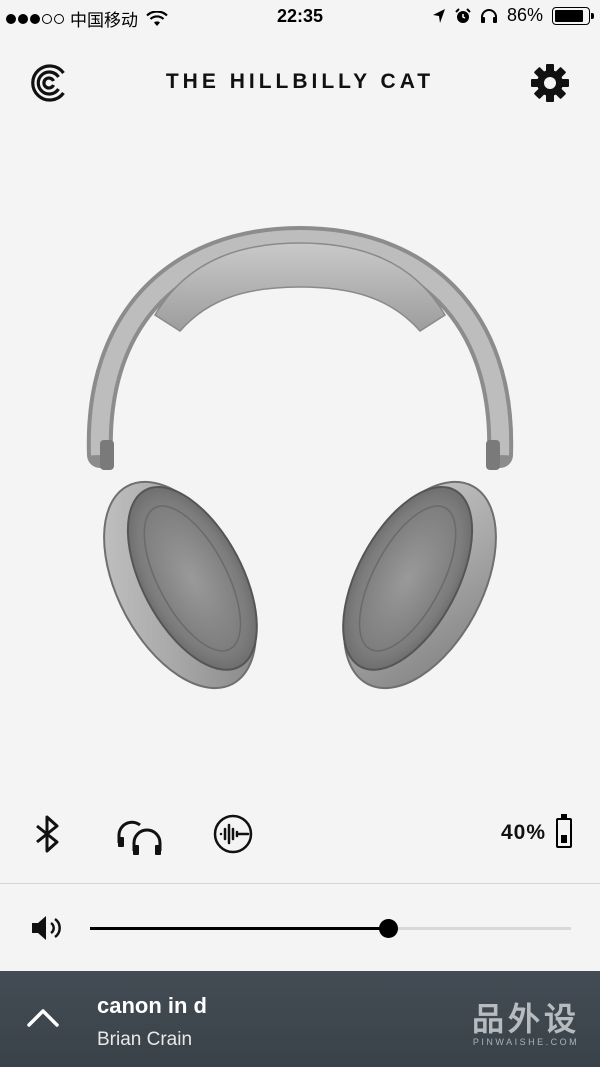  I want to click on watermark-cn: 品外设, so click(525, 1019).